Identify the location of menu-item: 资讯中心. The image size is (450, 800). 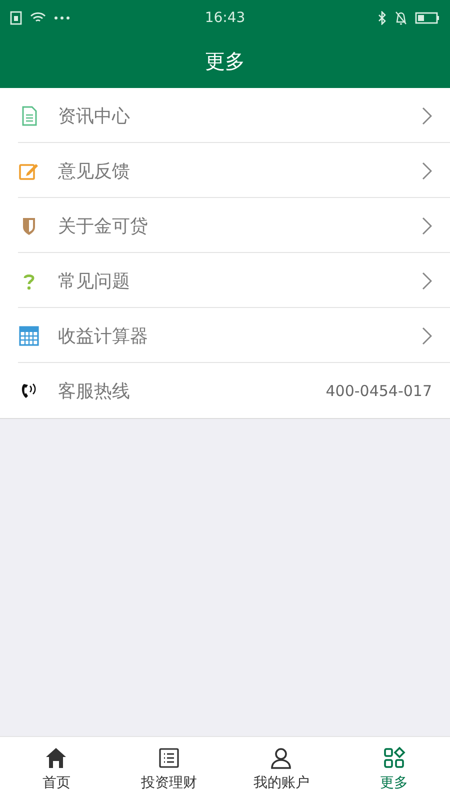
(225, 115).